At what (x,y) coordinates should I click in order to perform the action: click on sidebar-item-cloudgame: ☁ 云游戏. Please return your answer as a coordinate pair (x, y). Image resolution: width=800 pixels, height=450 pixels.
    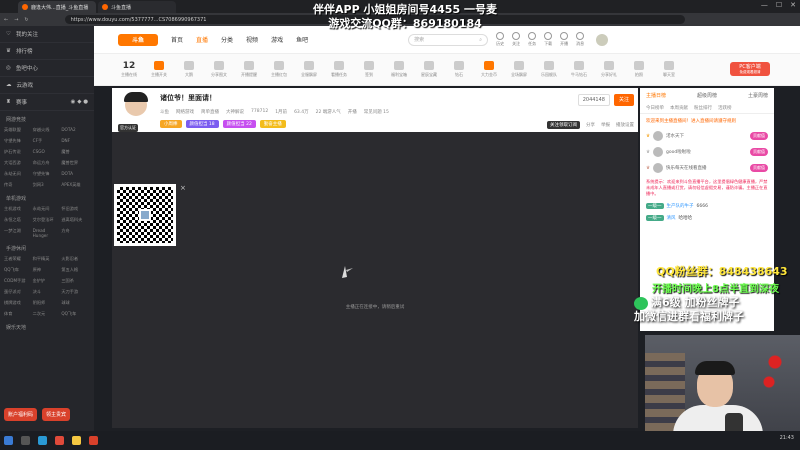
    Looking at the image, I should click on (47, 85).